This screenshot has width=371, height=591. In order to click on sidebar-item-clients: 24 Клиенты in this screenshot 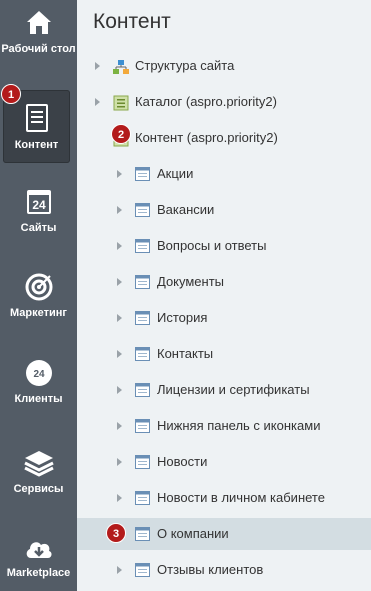, I will do `click(38, 382)`.